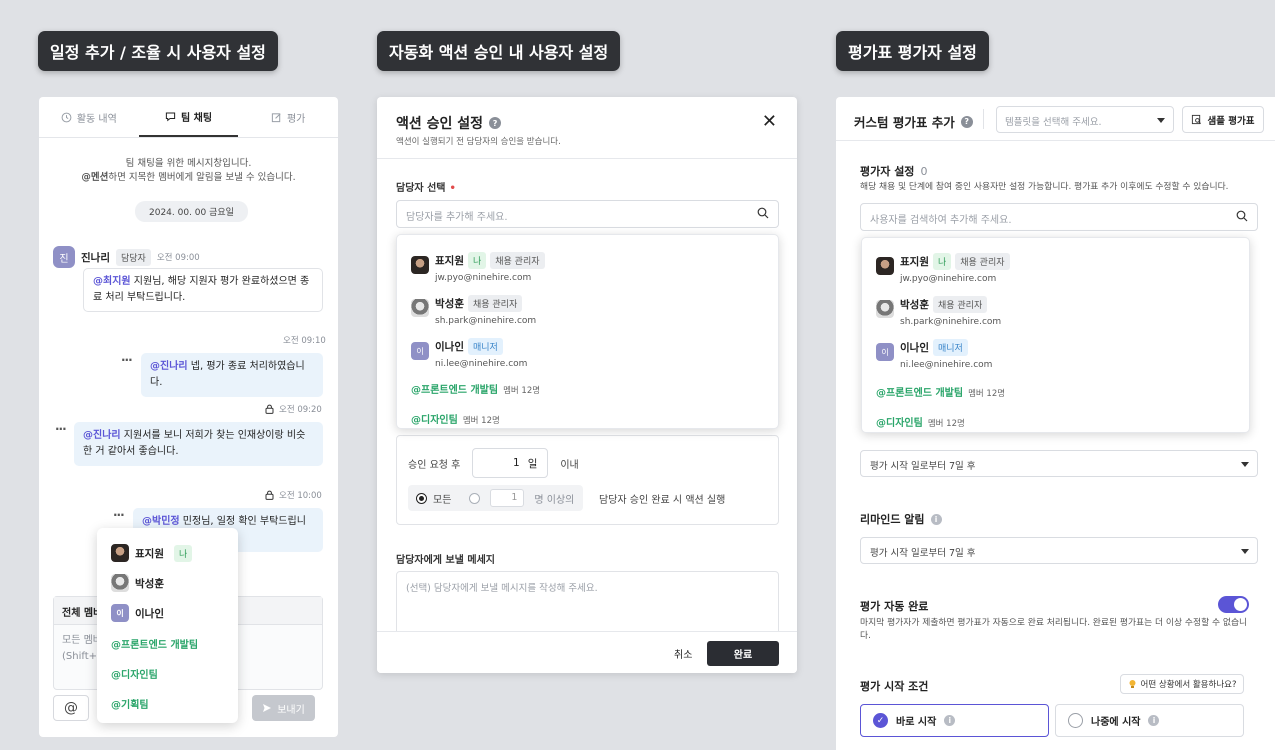 The width and height of the screenshot is (1275, 750). I want to click on send-button: 보내기, so click(283, 708).